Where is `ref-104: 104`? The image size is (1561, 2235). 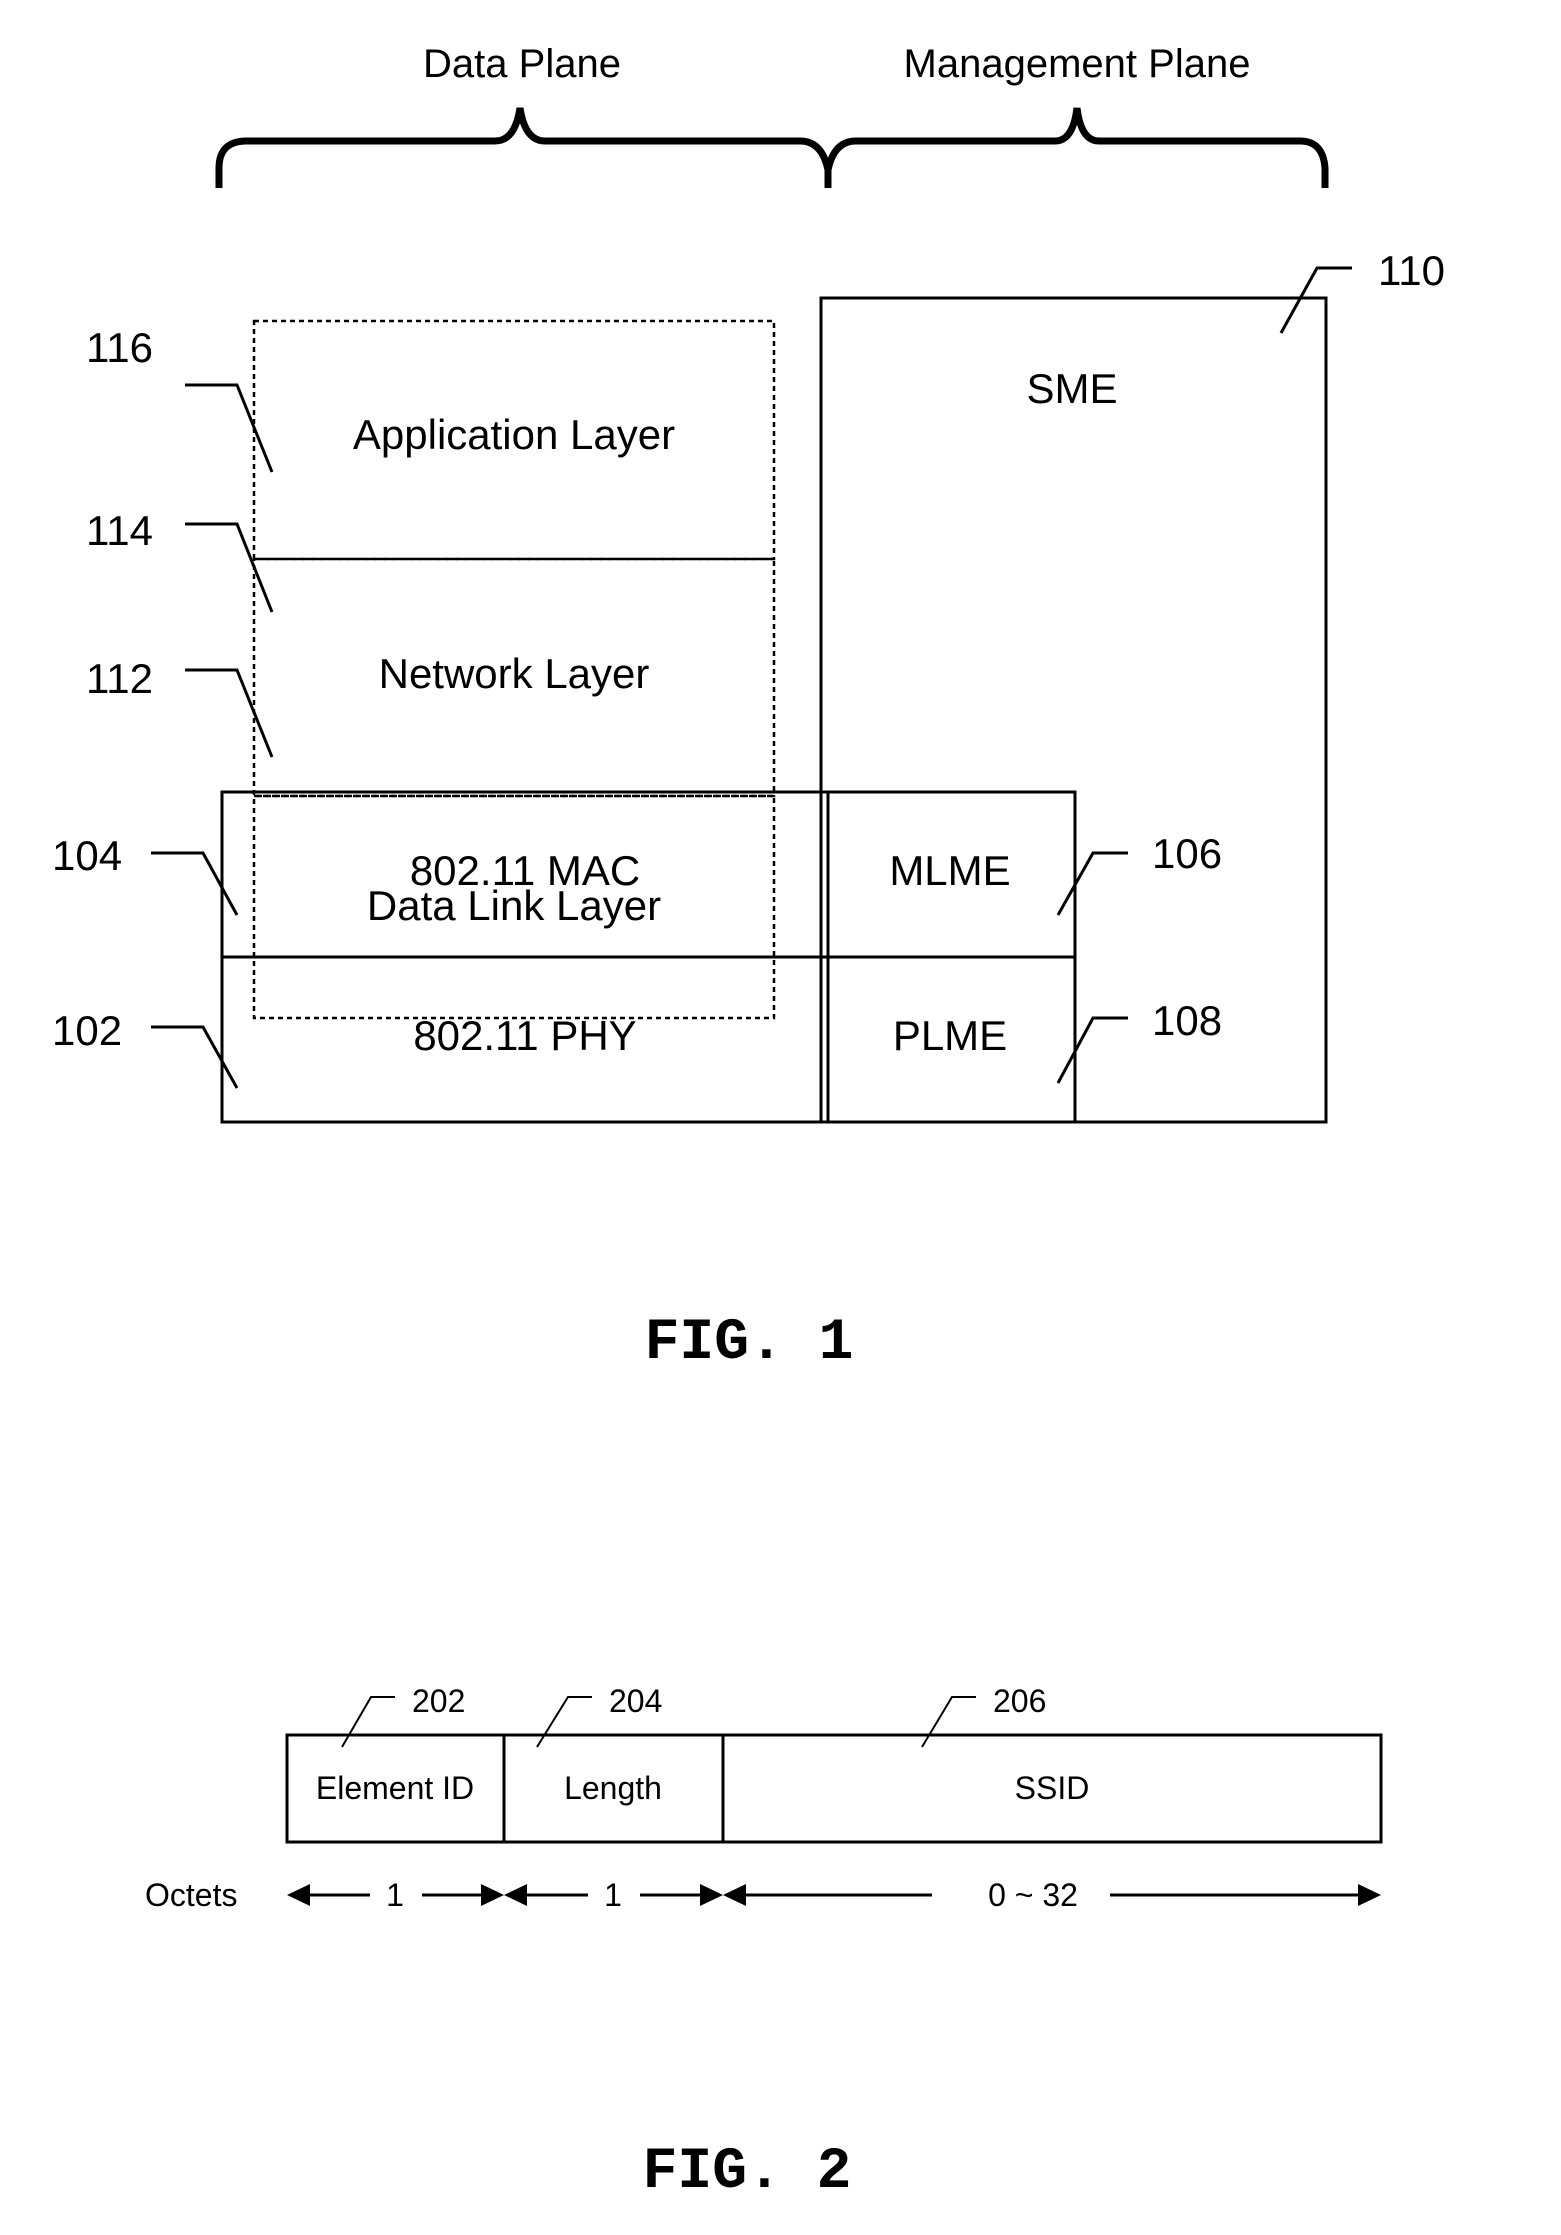 ref-104: 104 is located at coordinates (87, 855).